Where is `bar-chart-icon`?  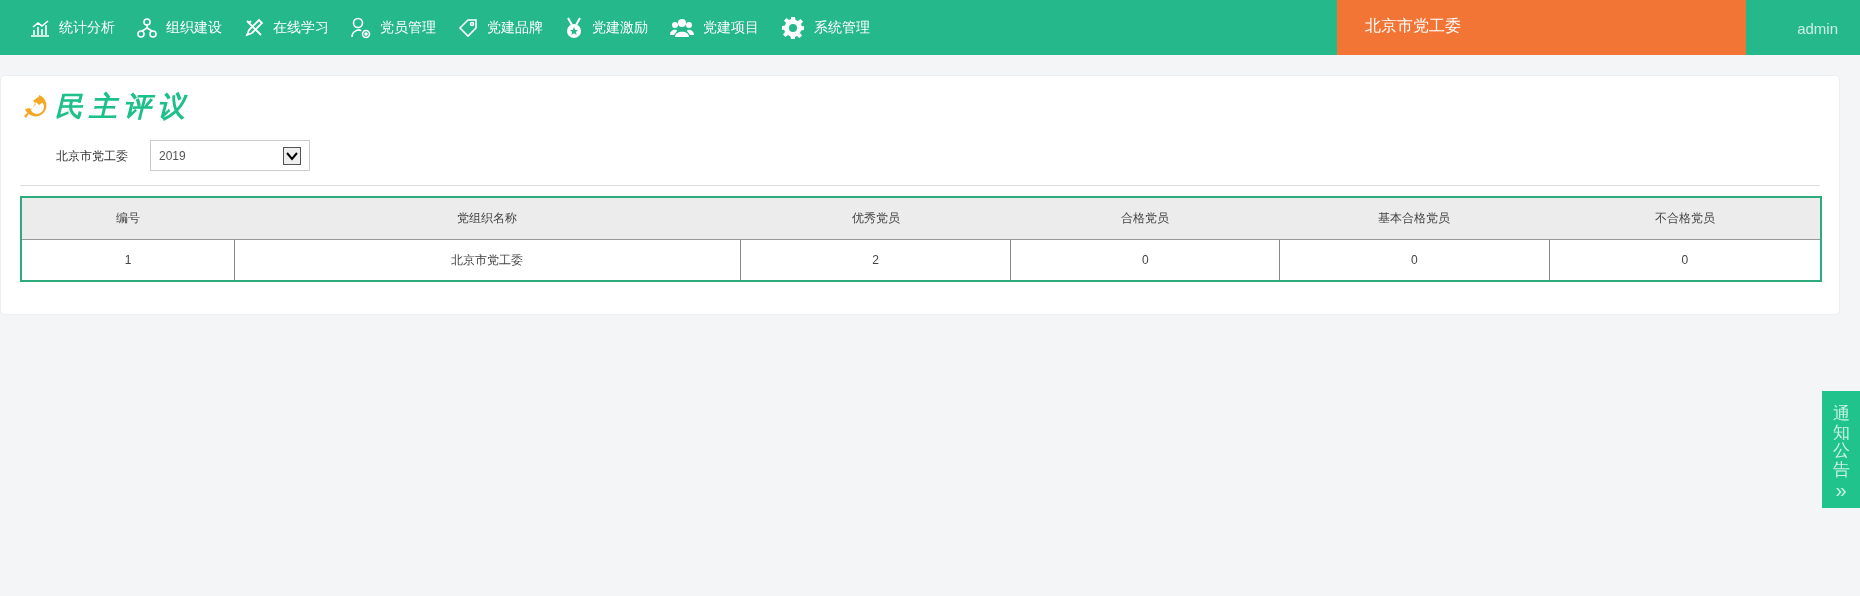
bar-chart-icon is located at coordinates (40, 27).